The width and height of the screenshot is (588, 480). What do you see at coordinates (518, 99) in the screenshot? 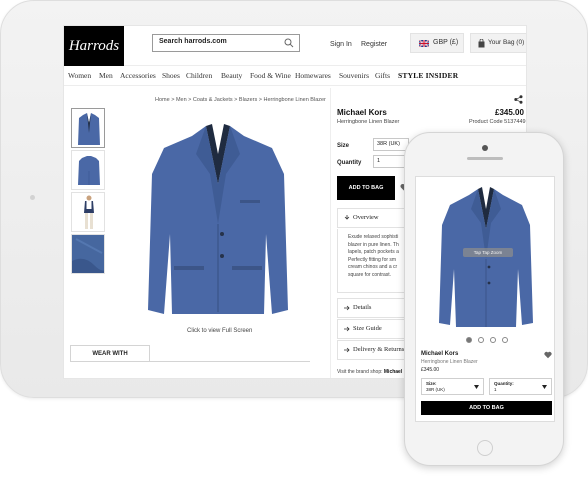
I see `share-icon` at bounding box center [518, 99].